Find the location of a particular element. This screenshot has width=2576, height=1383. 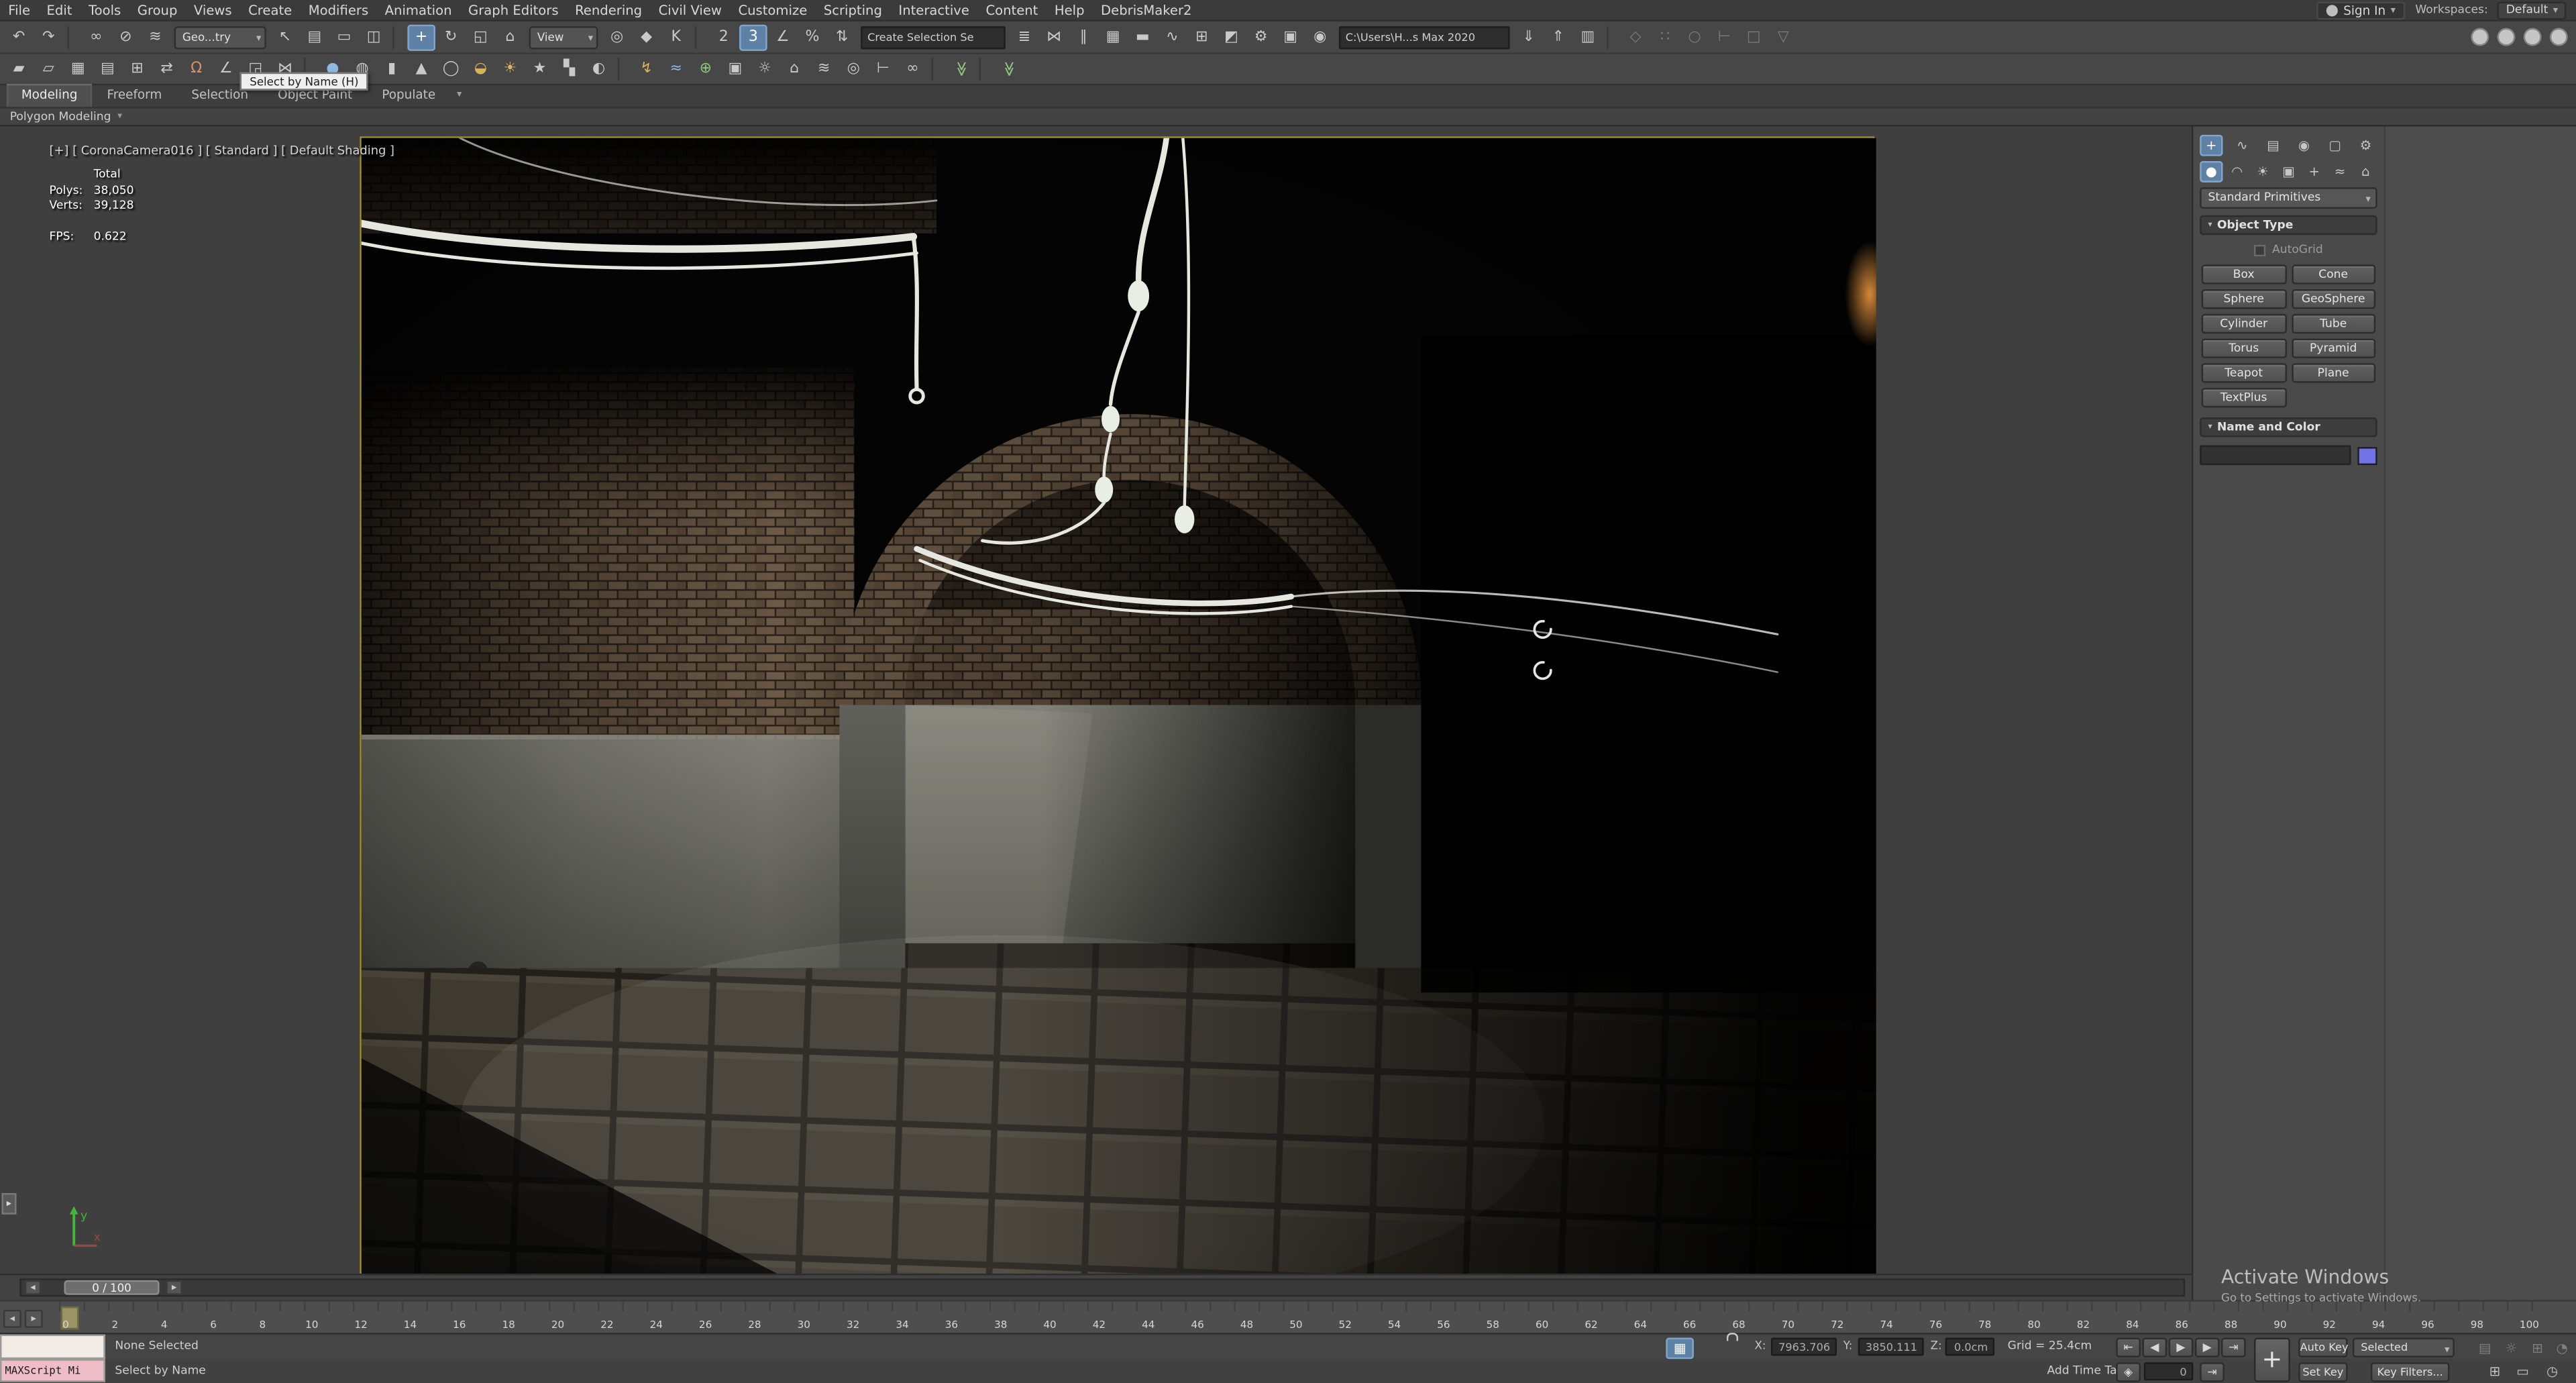

previous-frame-arrow: ◂ is located at coordinates (33, 1287).